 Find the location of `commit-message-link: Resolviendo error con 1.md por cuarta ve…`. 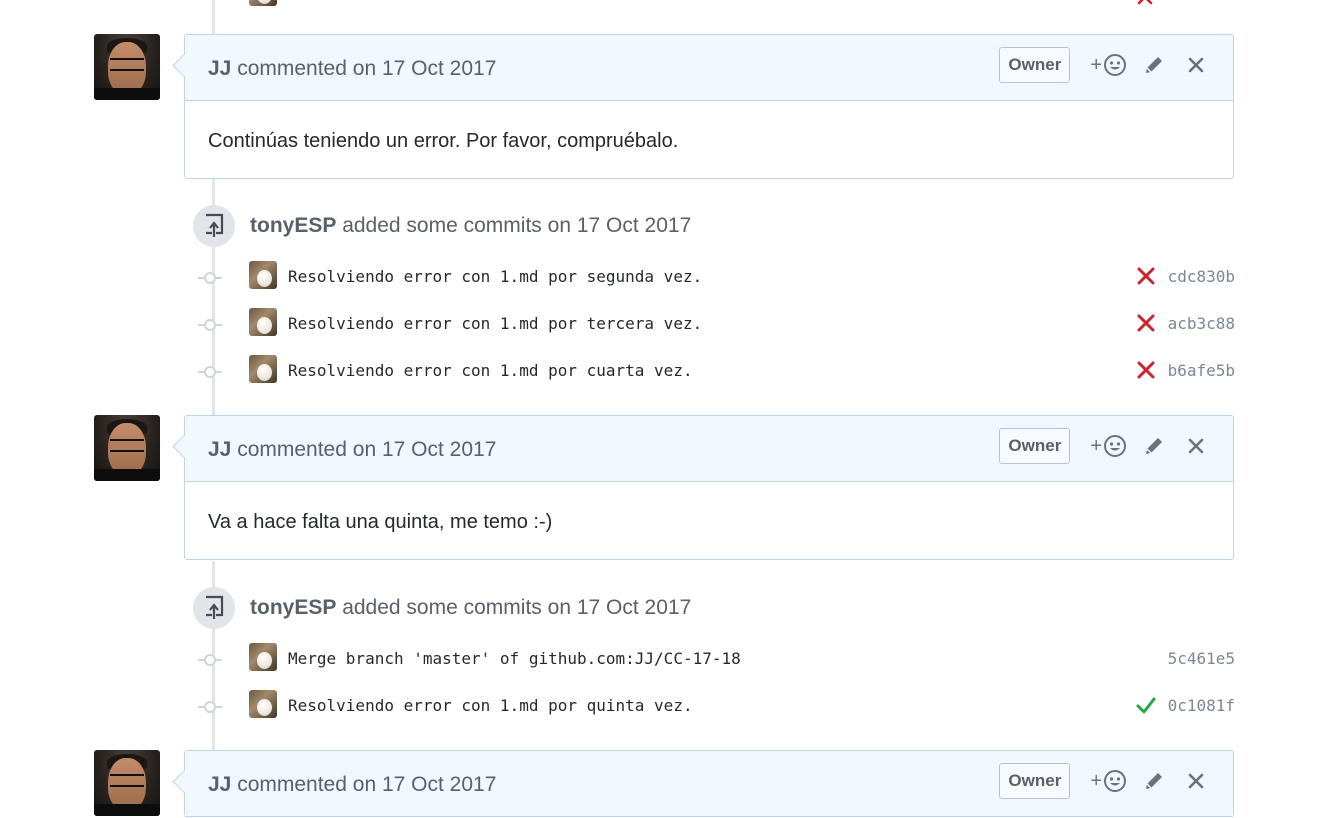

commit-message-link: Resolviendo error con 1.md por cuarta ve… is located at coordinates (490, 370).